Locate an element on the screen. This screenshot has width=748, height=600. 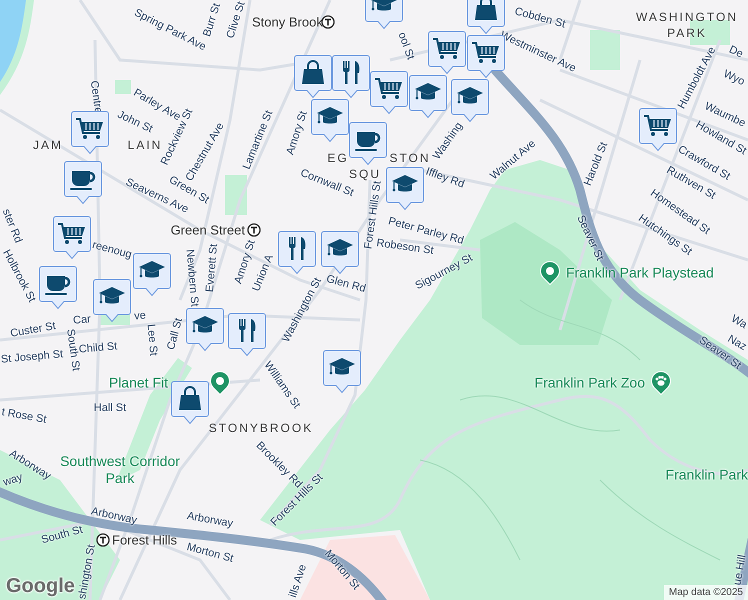
place-label: Franklin Park is located at coordinates (707, 475).